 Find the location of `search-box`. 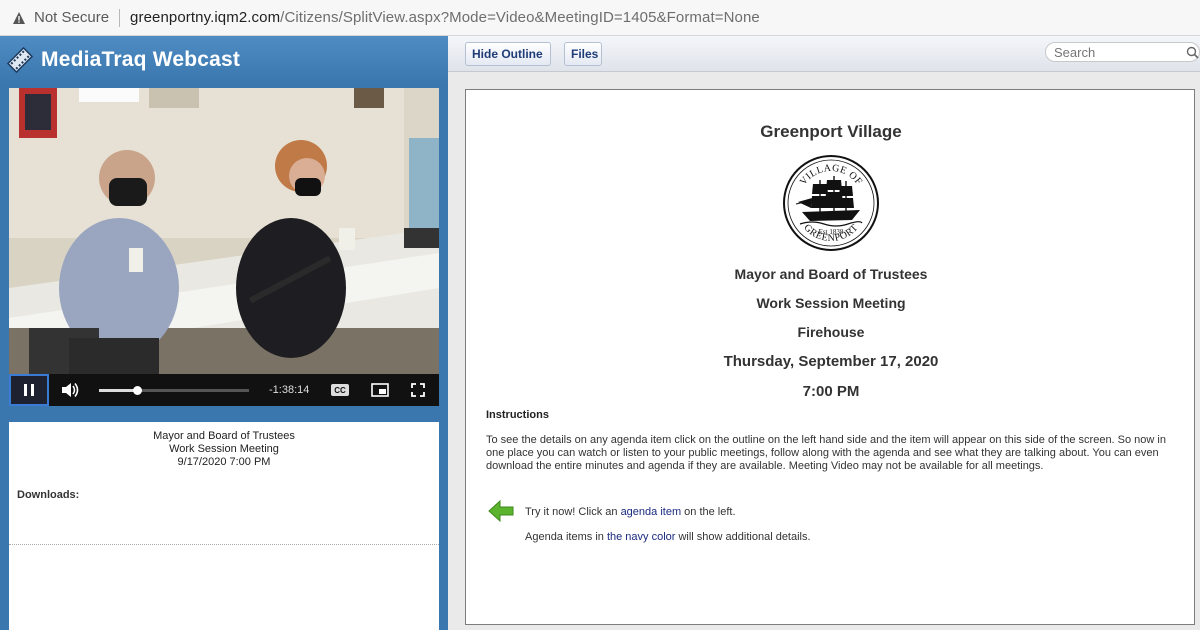

search-box is located at coordinates (1122, 52).